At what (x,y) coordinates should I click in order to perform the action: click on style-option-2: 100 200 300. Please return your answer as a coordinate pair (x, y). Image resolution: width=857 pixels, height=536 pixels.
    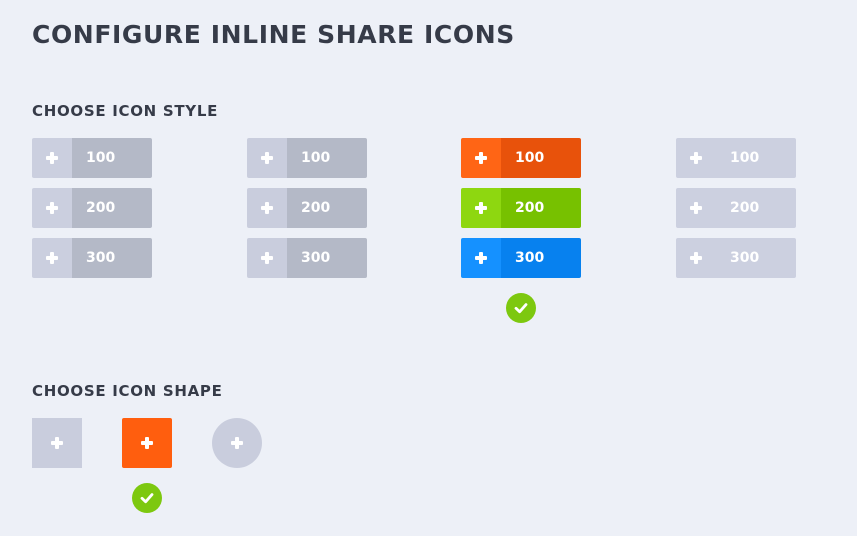
    Looking at the image, I should click on (307, 213).